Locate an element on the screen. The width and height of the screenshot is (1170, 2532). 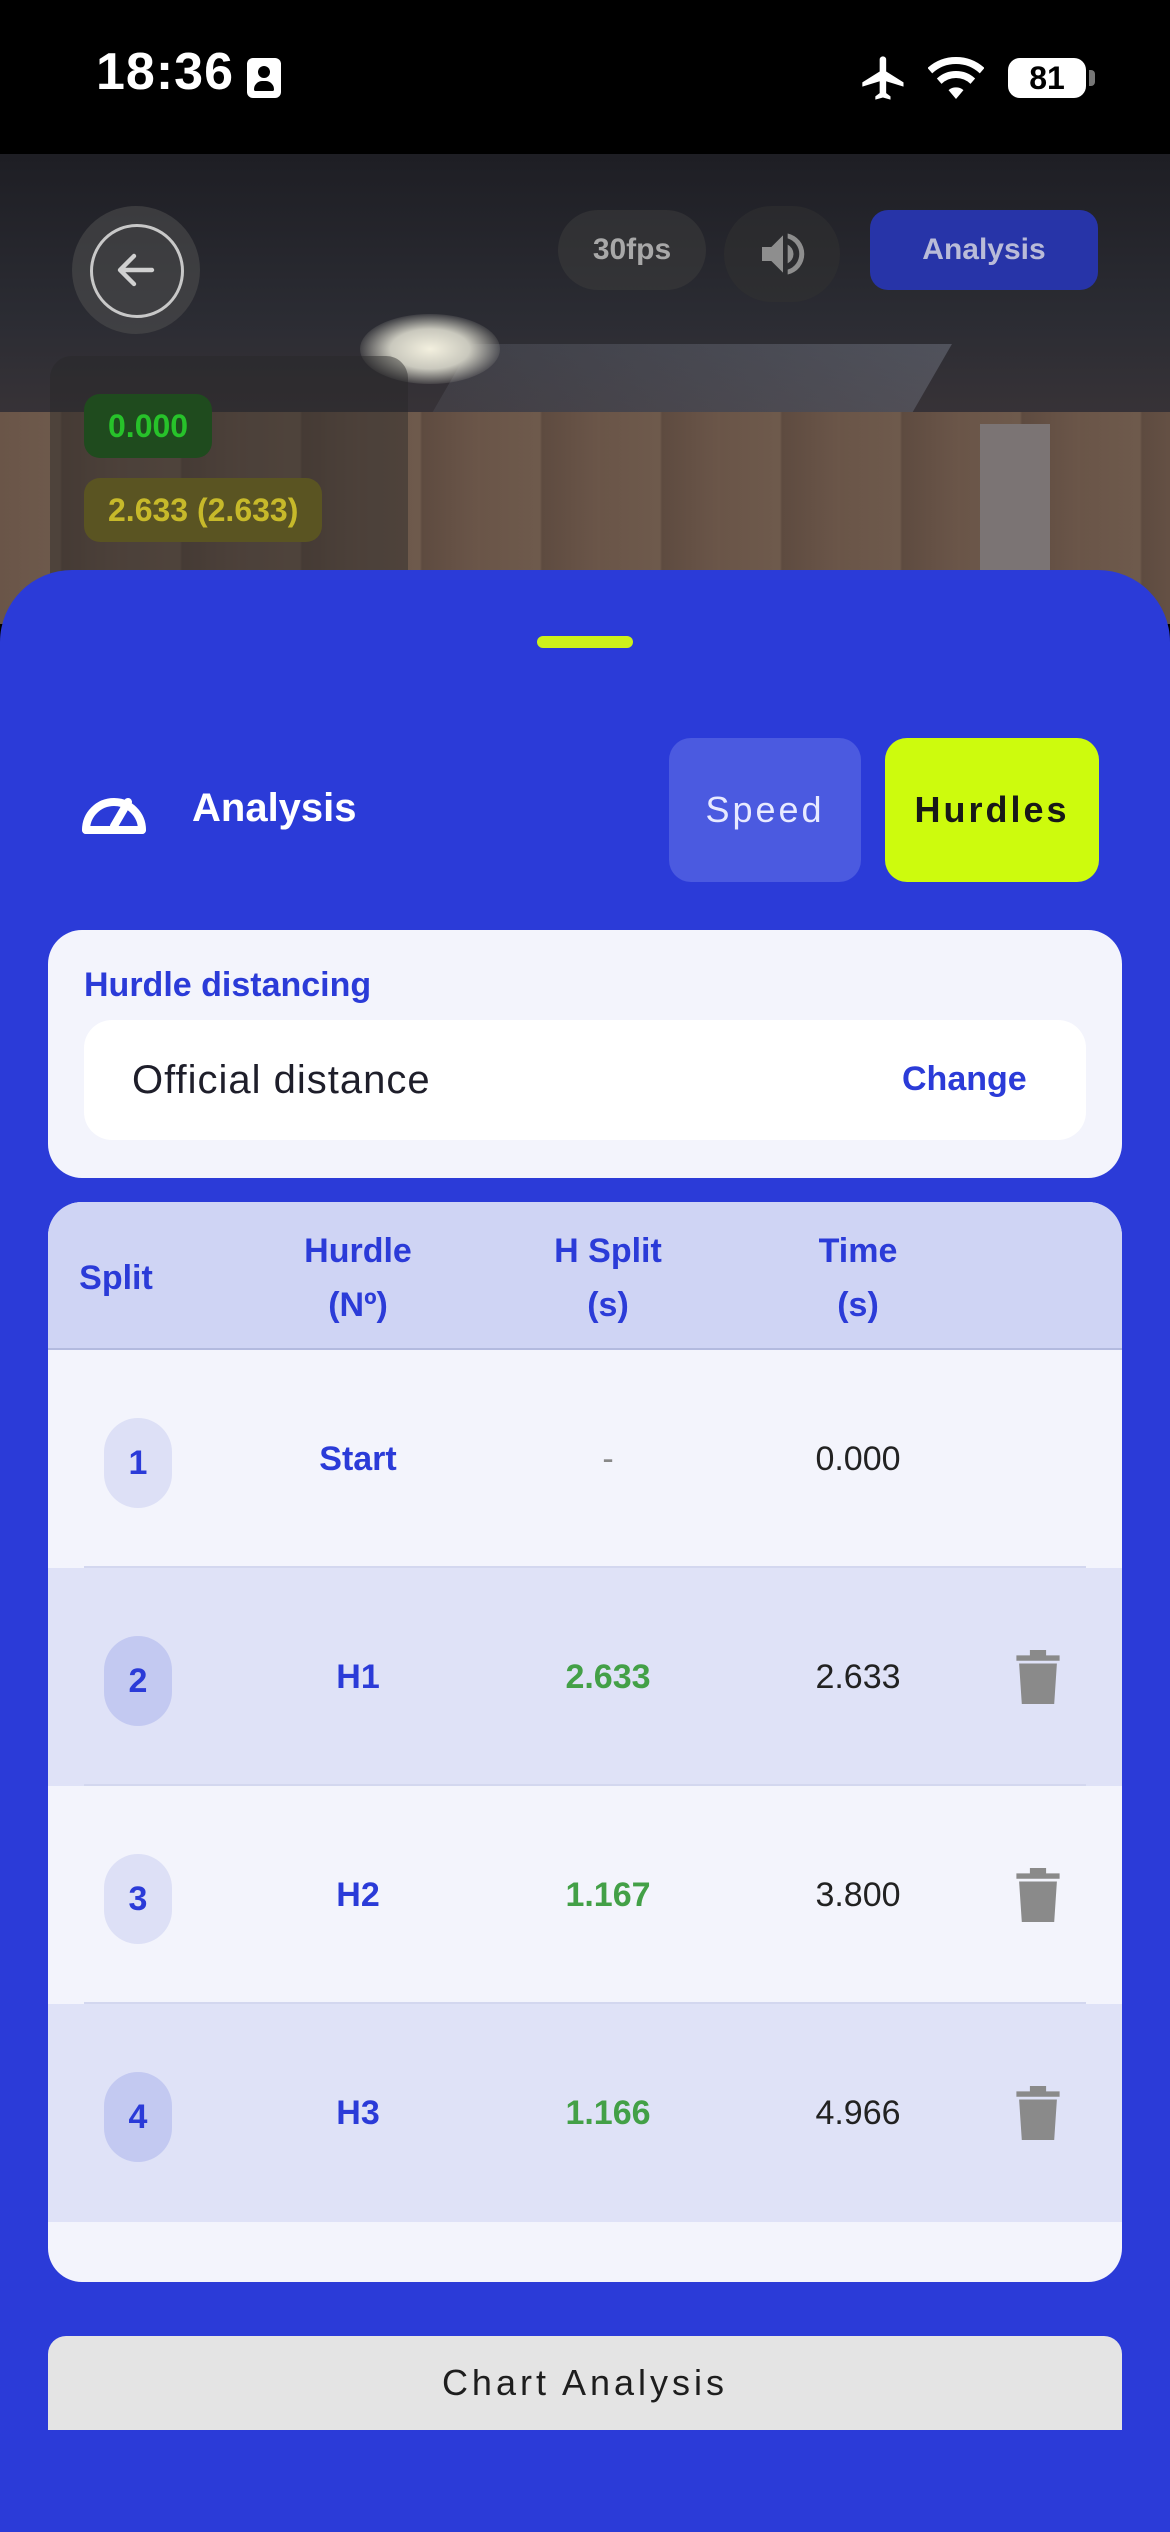
speaker-icon is located at coordinates (783, 254).